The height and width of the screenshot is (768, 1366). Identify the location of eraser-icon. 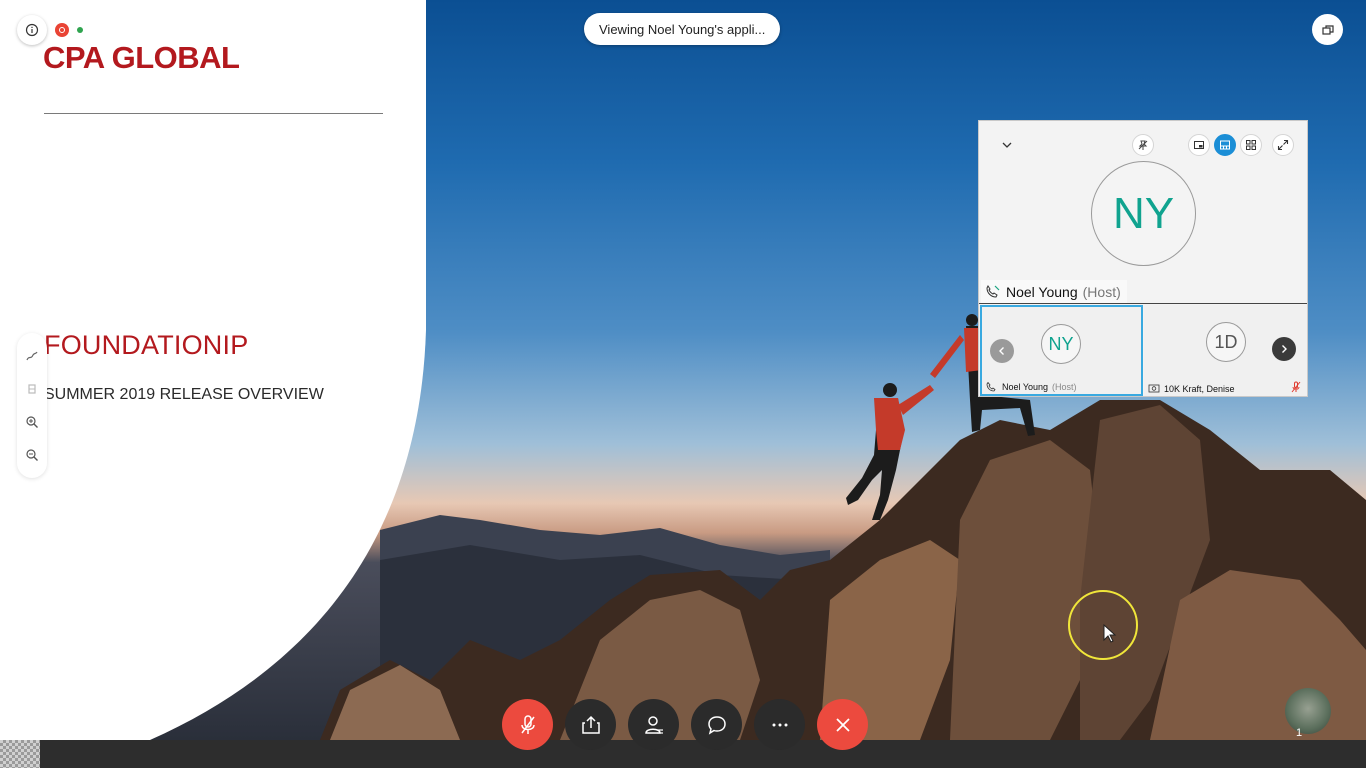
(32, 389).